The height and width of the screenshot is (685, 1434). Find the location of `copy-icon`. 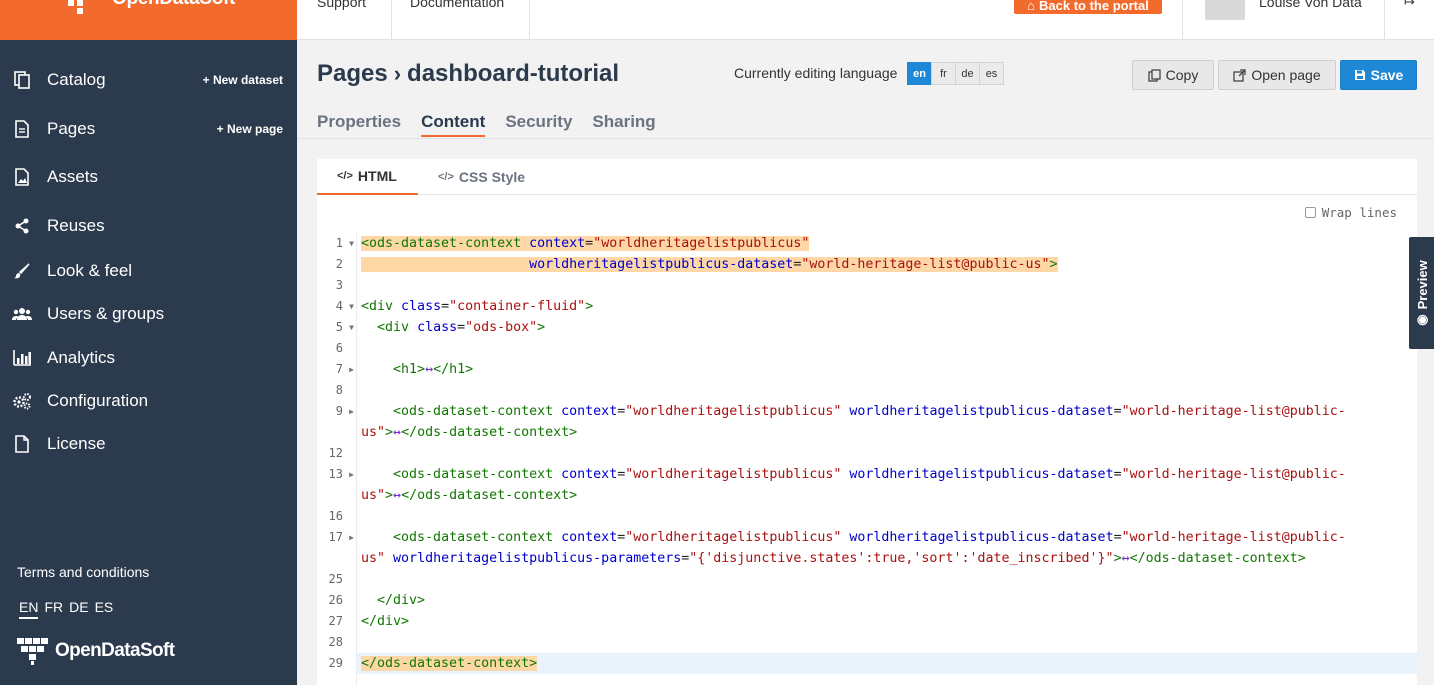

copy-icon is located at coordinates (1154, 75).